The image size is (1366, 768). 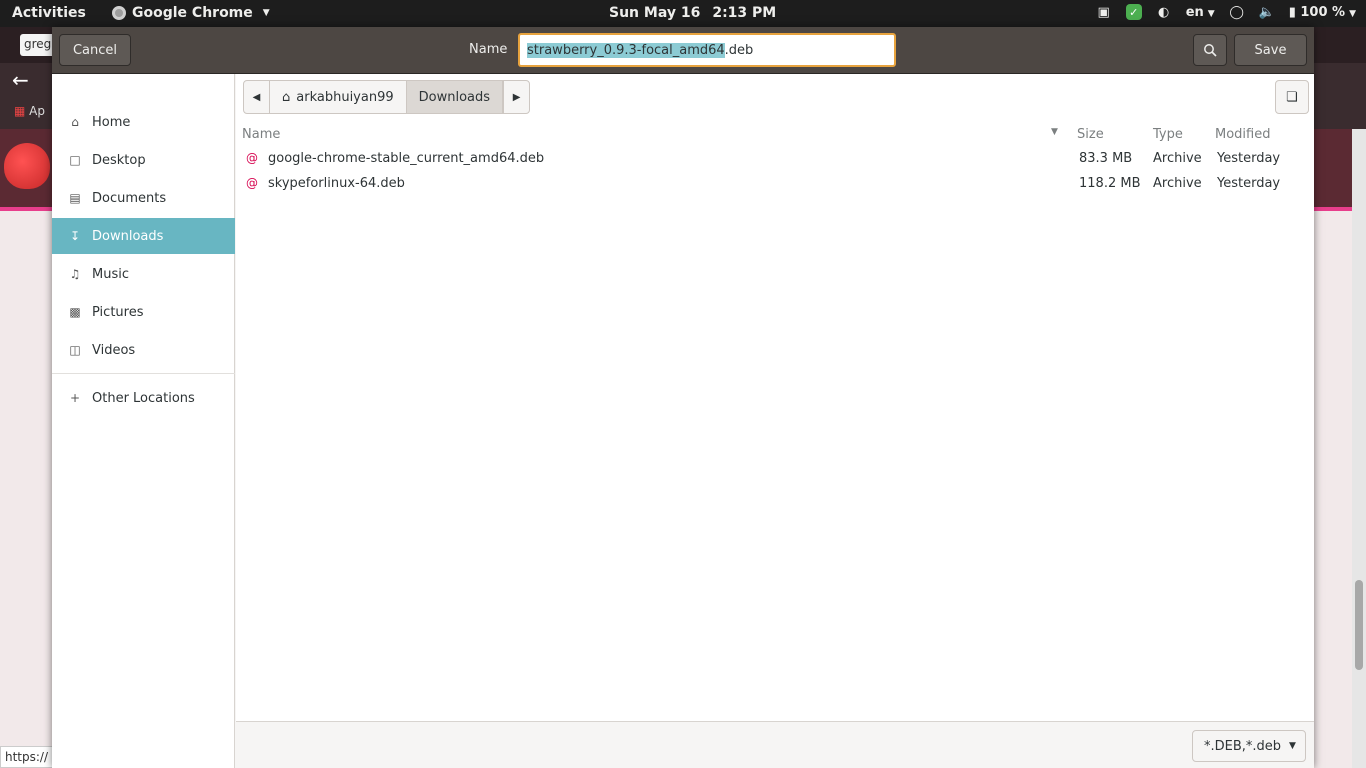 What do you see at coordinates (626, 50) in the screenshot?
I see `filename-selected-text: strawberry_0.9.3-focal_amd64` at bounding box center [626, 50].